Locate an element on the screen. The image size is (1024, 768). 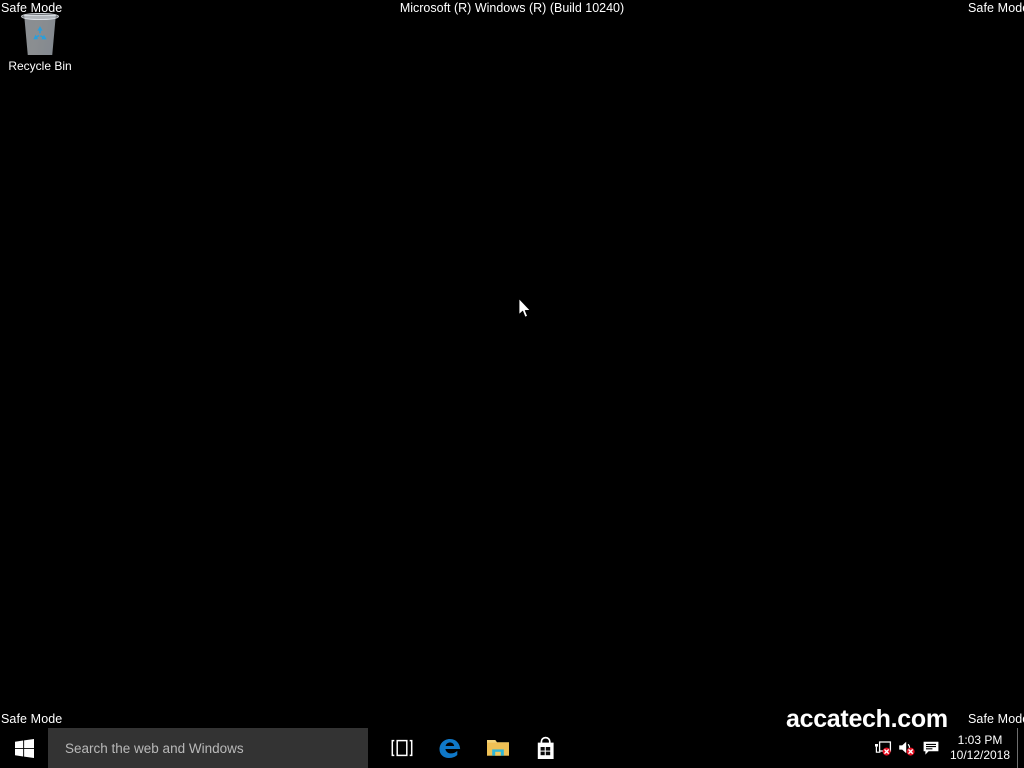
taskbar-clock: 1:03 PM 10/12/2018 is located at coordinates (980, 748).